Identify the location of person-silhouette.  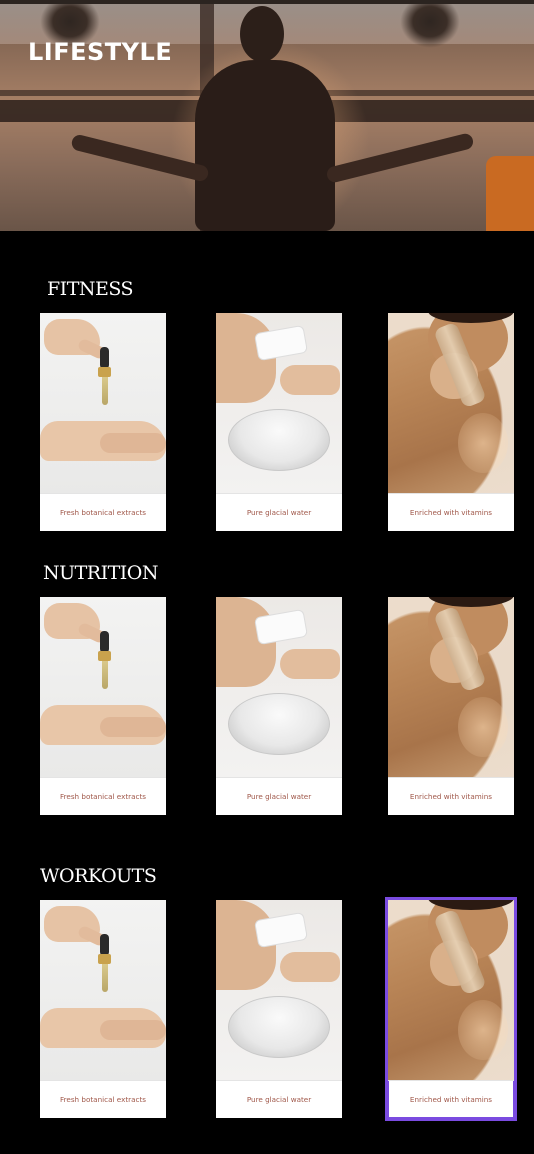
(265, 145).